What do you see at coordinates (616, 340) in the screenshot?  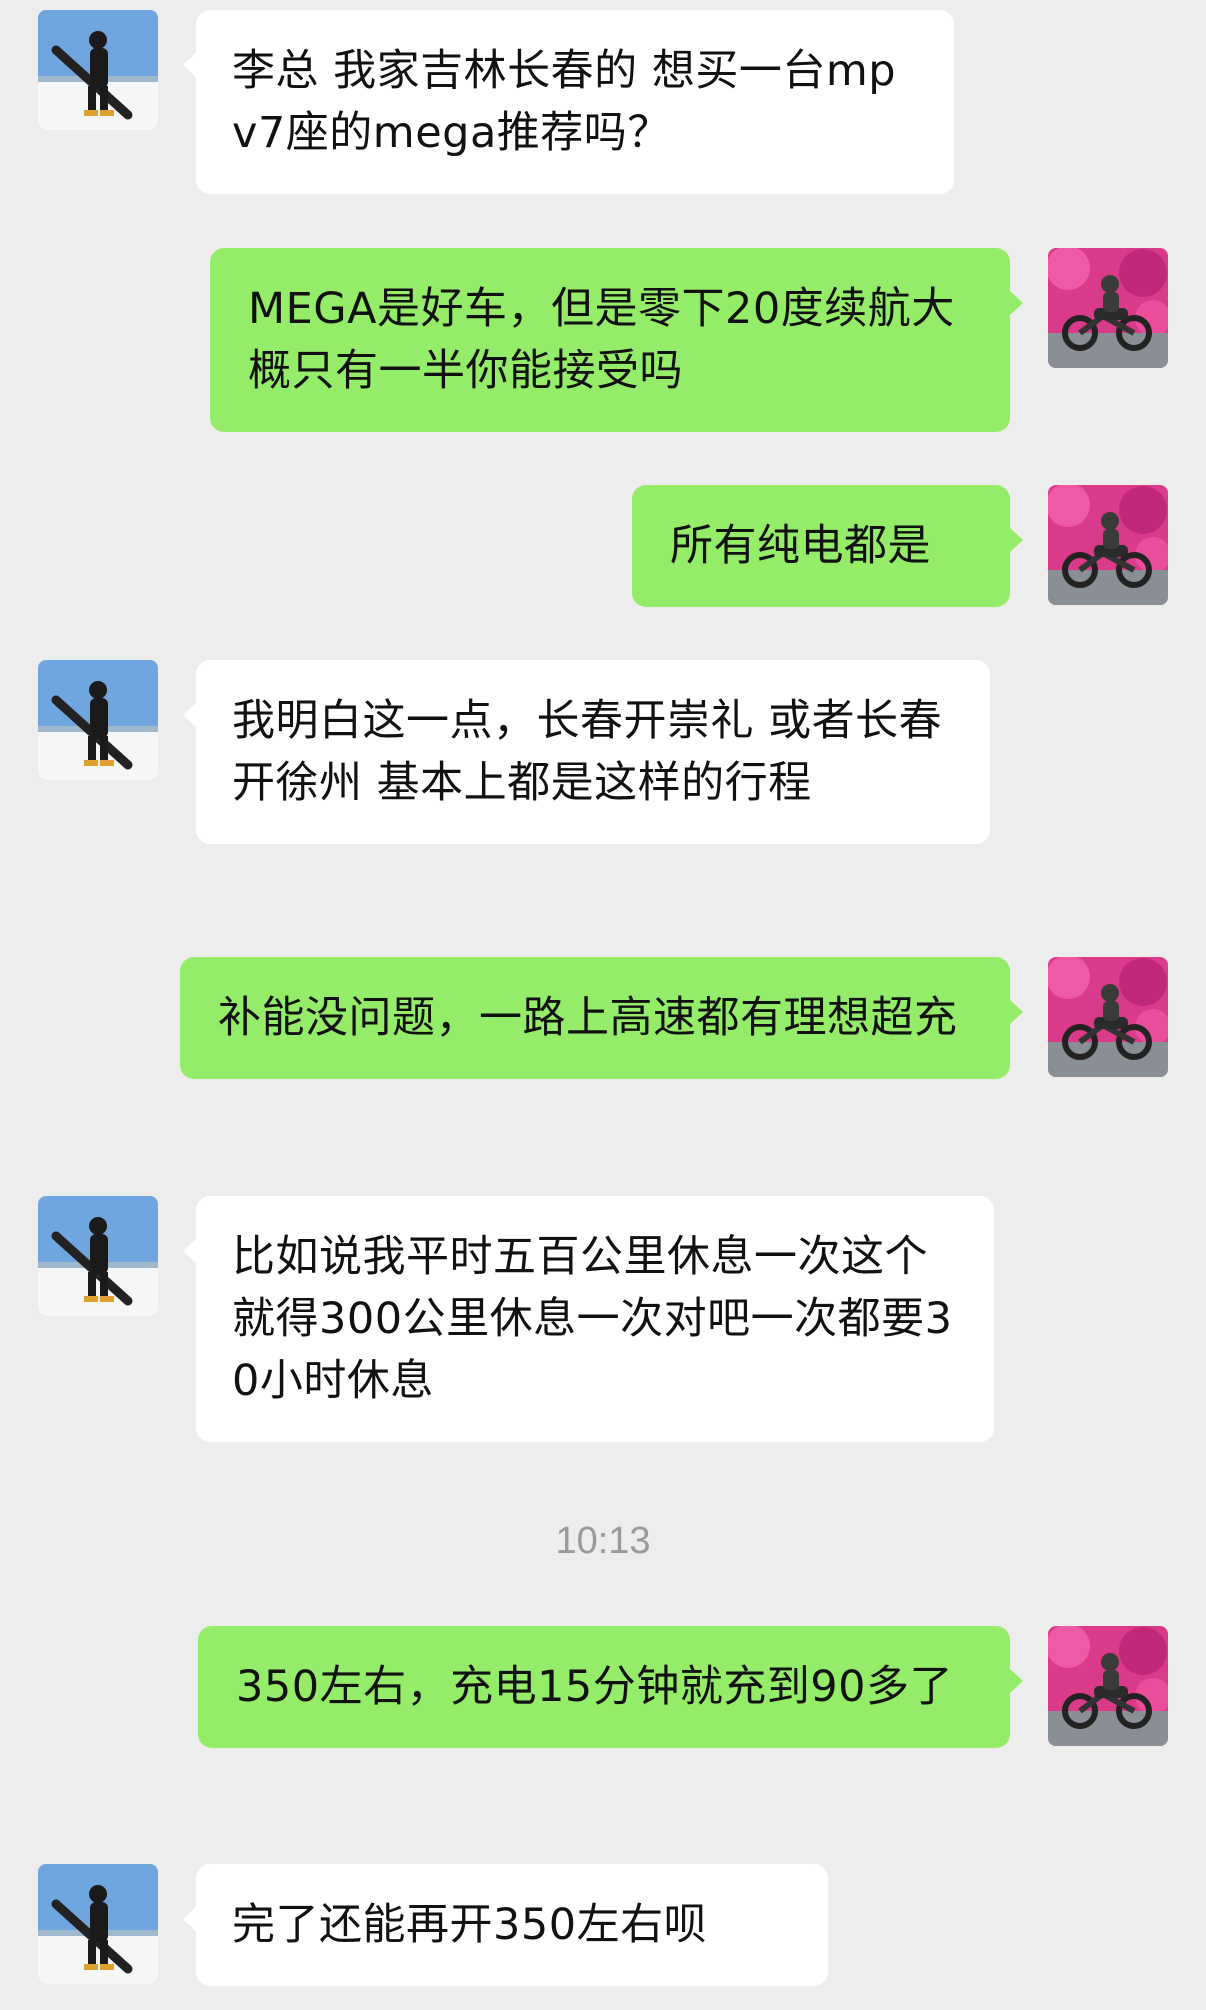 I see `message-bubble: MEGA是好车，但是零下20度续航大概只有一半你能接受吗` at bounding box center [616, 340].